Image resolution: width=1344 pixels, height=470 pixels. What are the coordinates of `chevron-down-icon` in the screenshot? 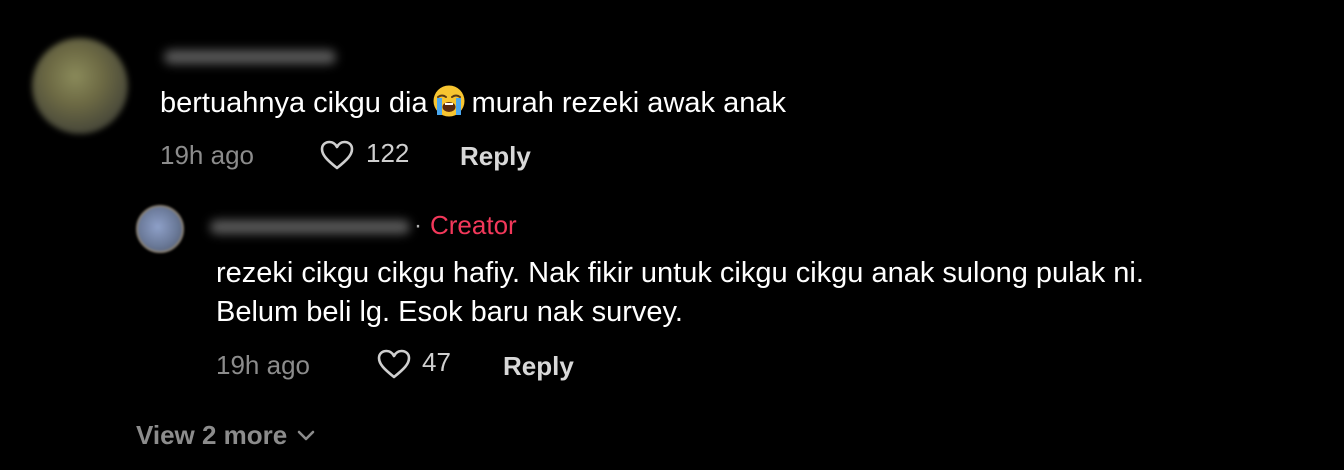 It's located at (306, 433).